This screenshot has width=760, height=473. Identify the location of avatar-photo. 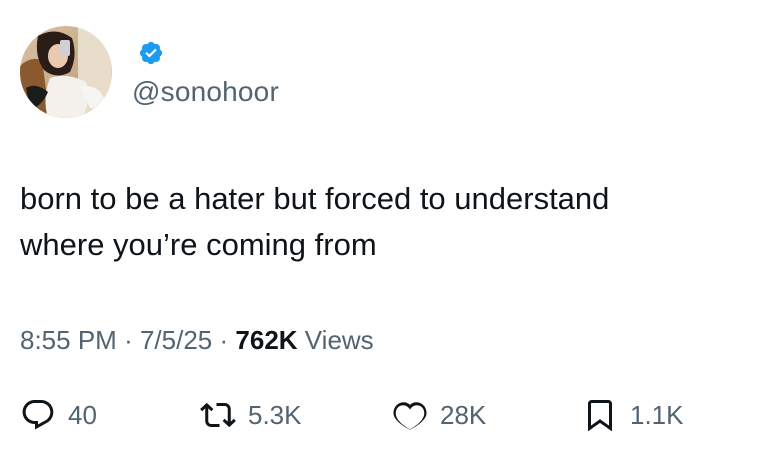
(66, 72).